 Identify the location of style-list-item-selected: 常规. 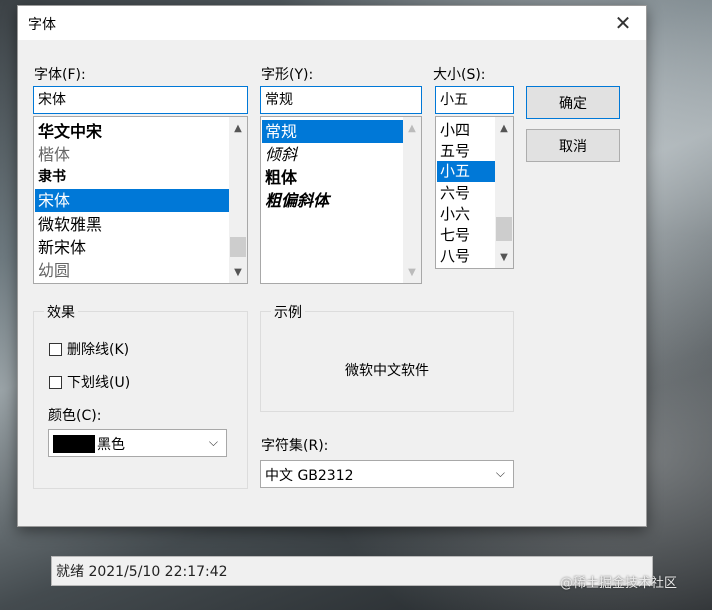
(332, 131).